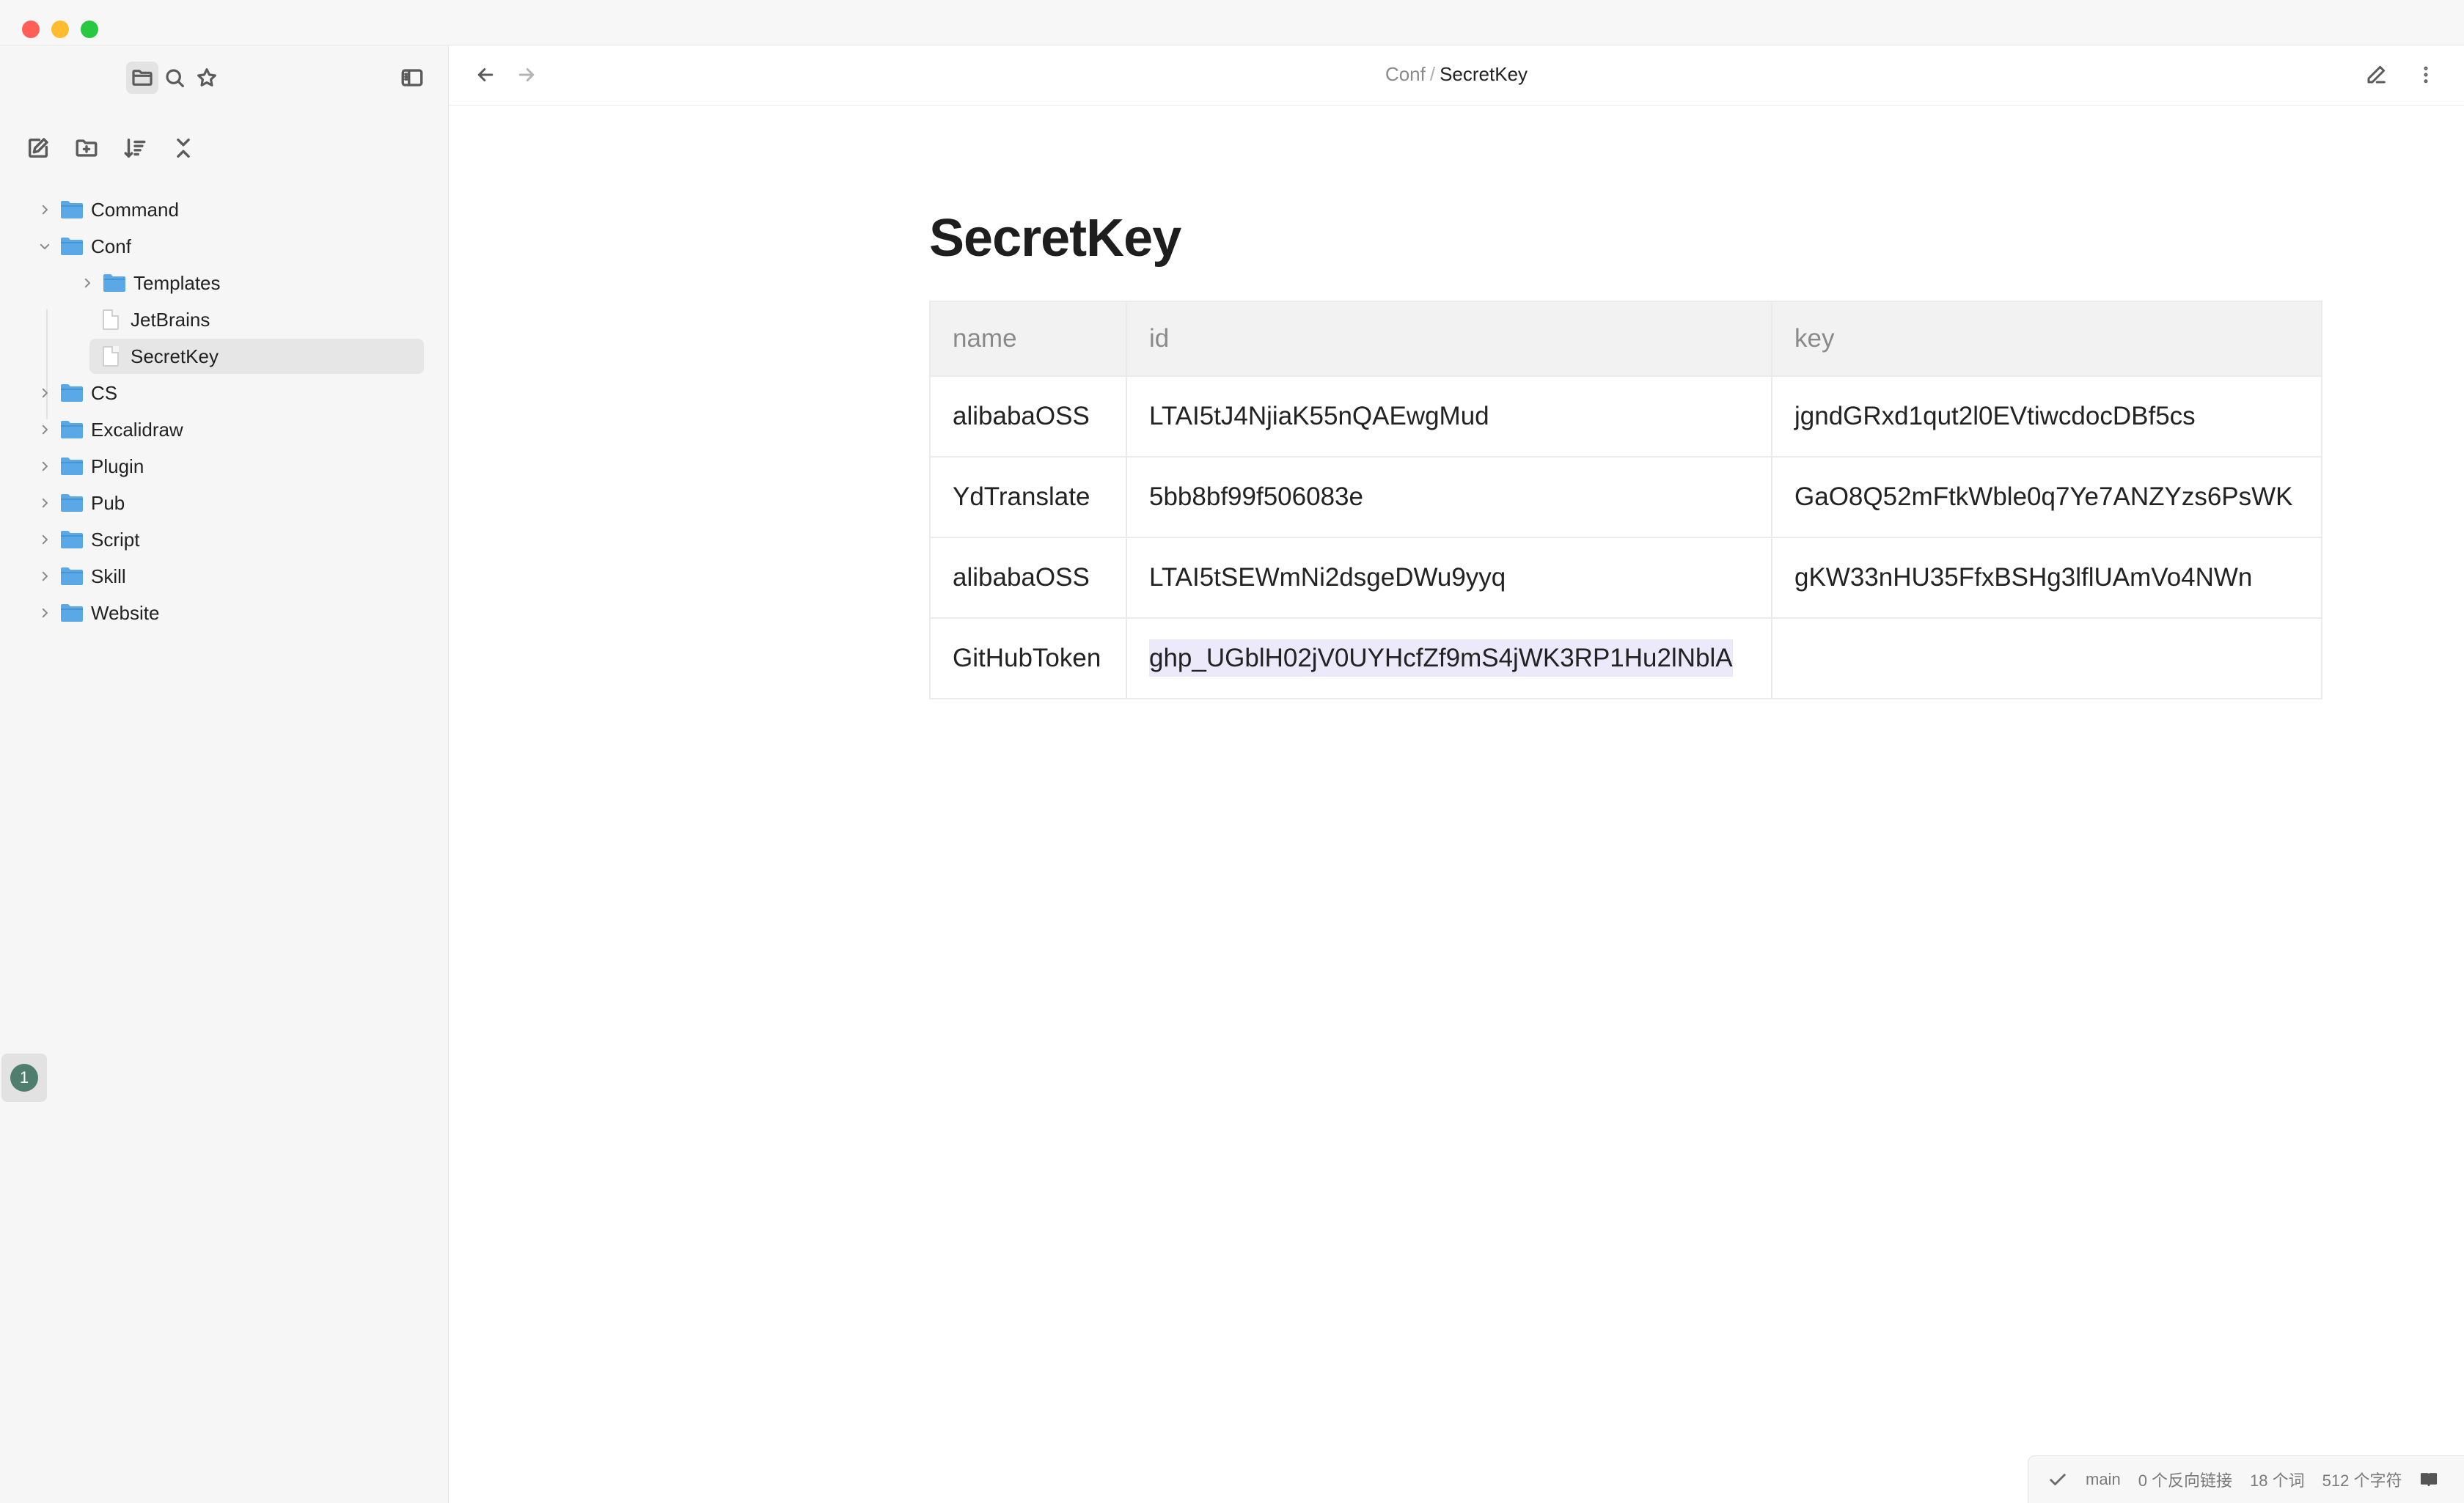 Image resolution: width=2464 pixels, height=1503 pixels. I want to click on tree-item-excalidraw: Excalidraw, so click(110, 429).